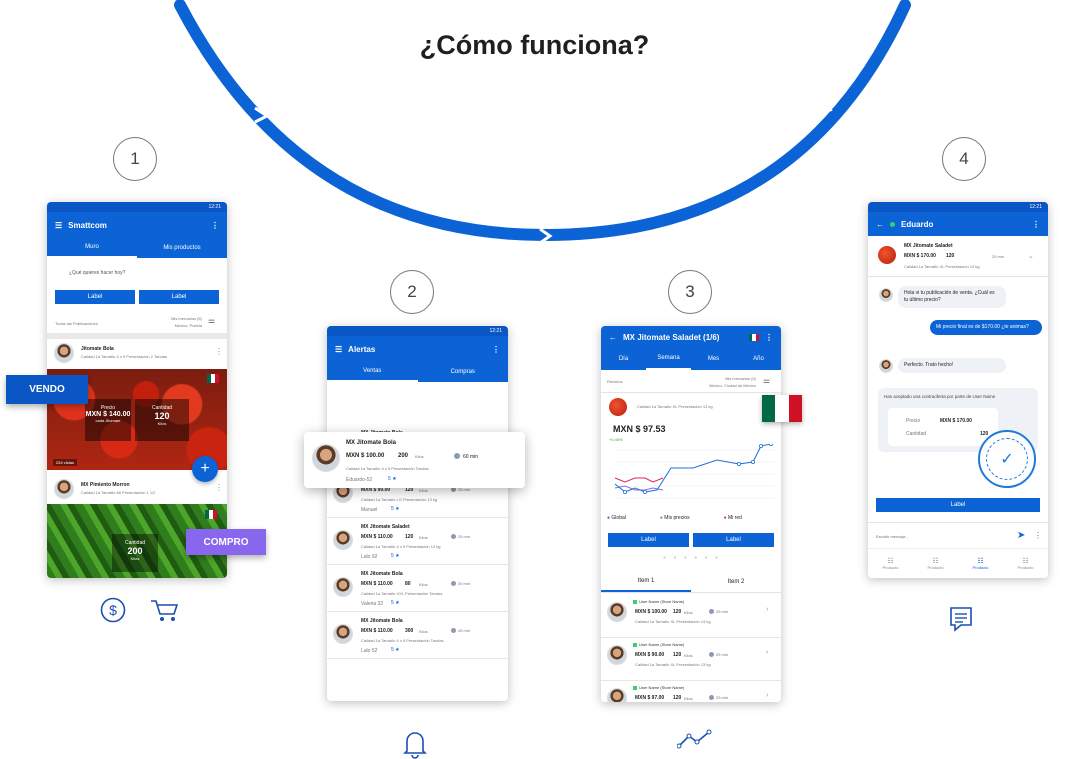 This screenshot has width=1069, height=759. What do you see at coordinates (688, 655) in the screenshot?
I see `row-unit: Kilos` at bounding box center [688, 655].